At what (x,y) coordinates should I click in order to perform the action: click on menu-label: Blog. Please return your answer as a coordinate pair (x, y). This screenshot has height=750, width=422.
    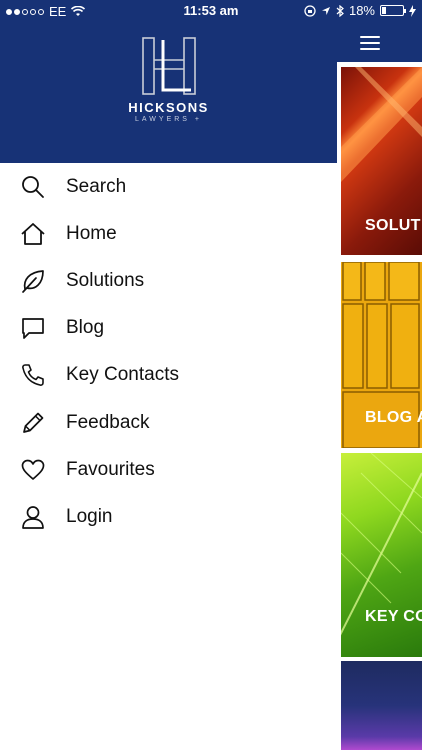
    Looking at the image, I should click on (85, 328).